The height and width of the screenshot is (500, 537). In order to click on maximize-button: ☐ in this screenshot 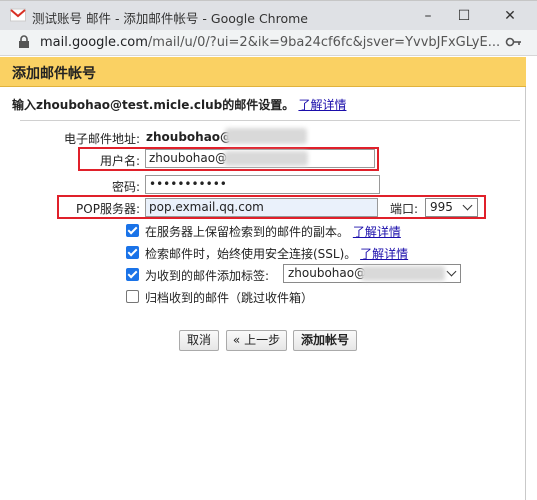, I will do `click(464, 16)`.